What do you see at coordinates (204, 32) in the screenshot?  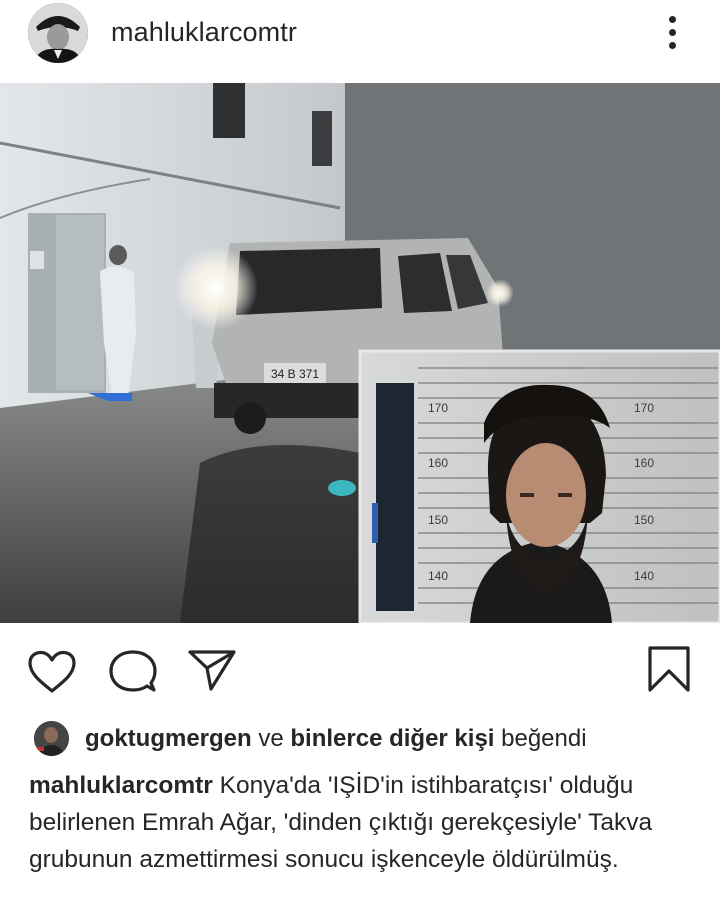 I see `post-username: mahluklarcomtr` at bounding box center [204, 32].